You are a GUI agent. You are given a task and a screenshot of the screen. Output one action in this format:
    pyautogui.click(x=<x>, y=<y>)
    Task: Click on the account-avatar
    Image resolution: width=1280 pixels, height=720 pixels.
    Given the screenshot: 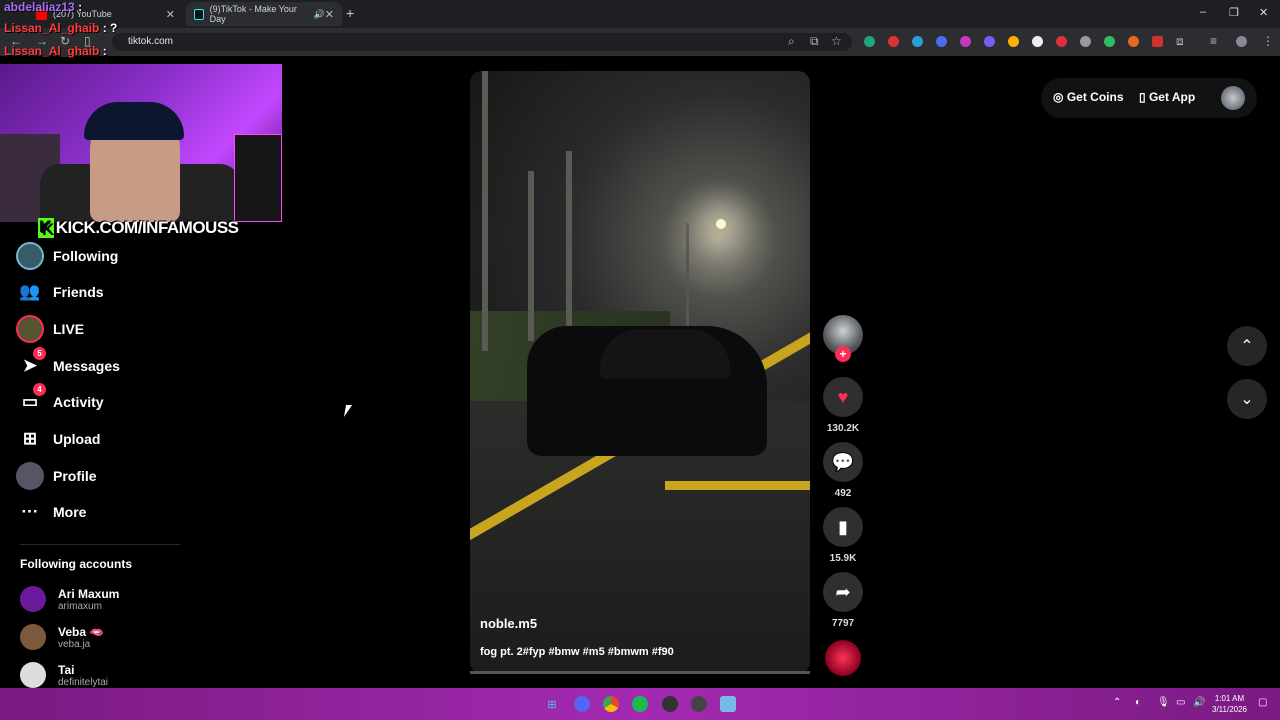 What is the action you would take?
    pyautogui.click(x=1233, y=98)
    